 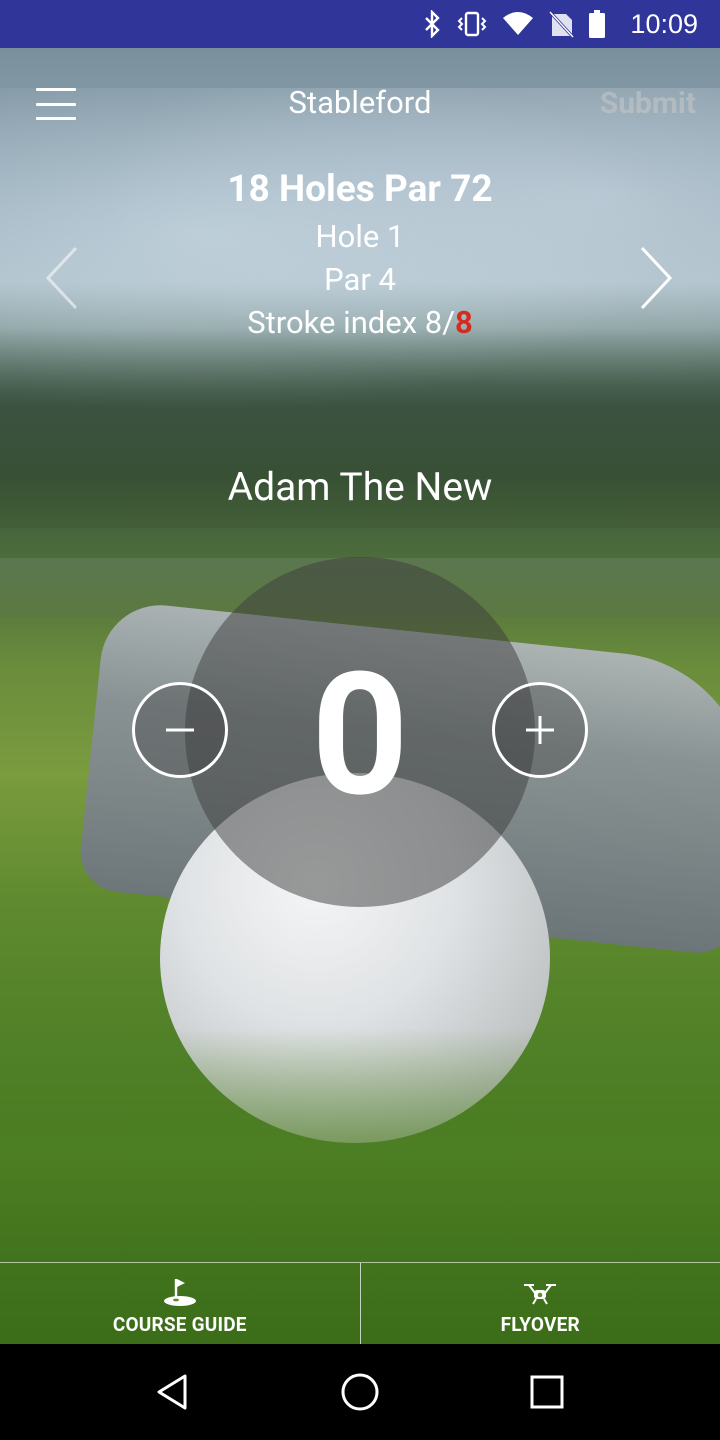 What do you see at coordinates (540, 1324) in the screenshot?
I see `tab-flyover-label: FLYOVER` at bounding box center [540, 1324].